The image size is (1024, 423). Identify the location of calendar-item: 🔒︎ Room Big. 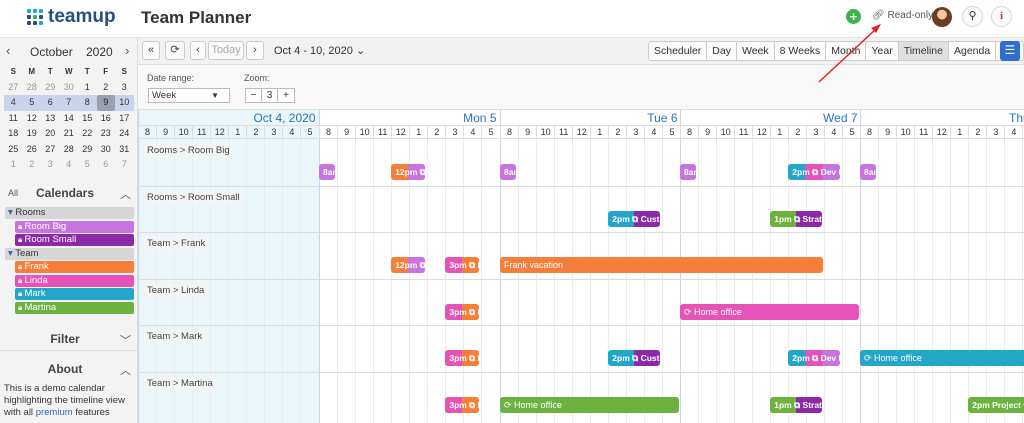
(74, 226).